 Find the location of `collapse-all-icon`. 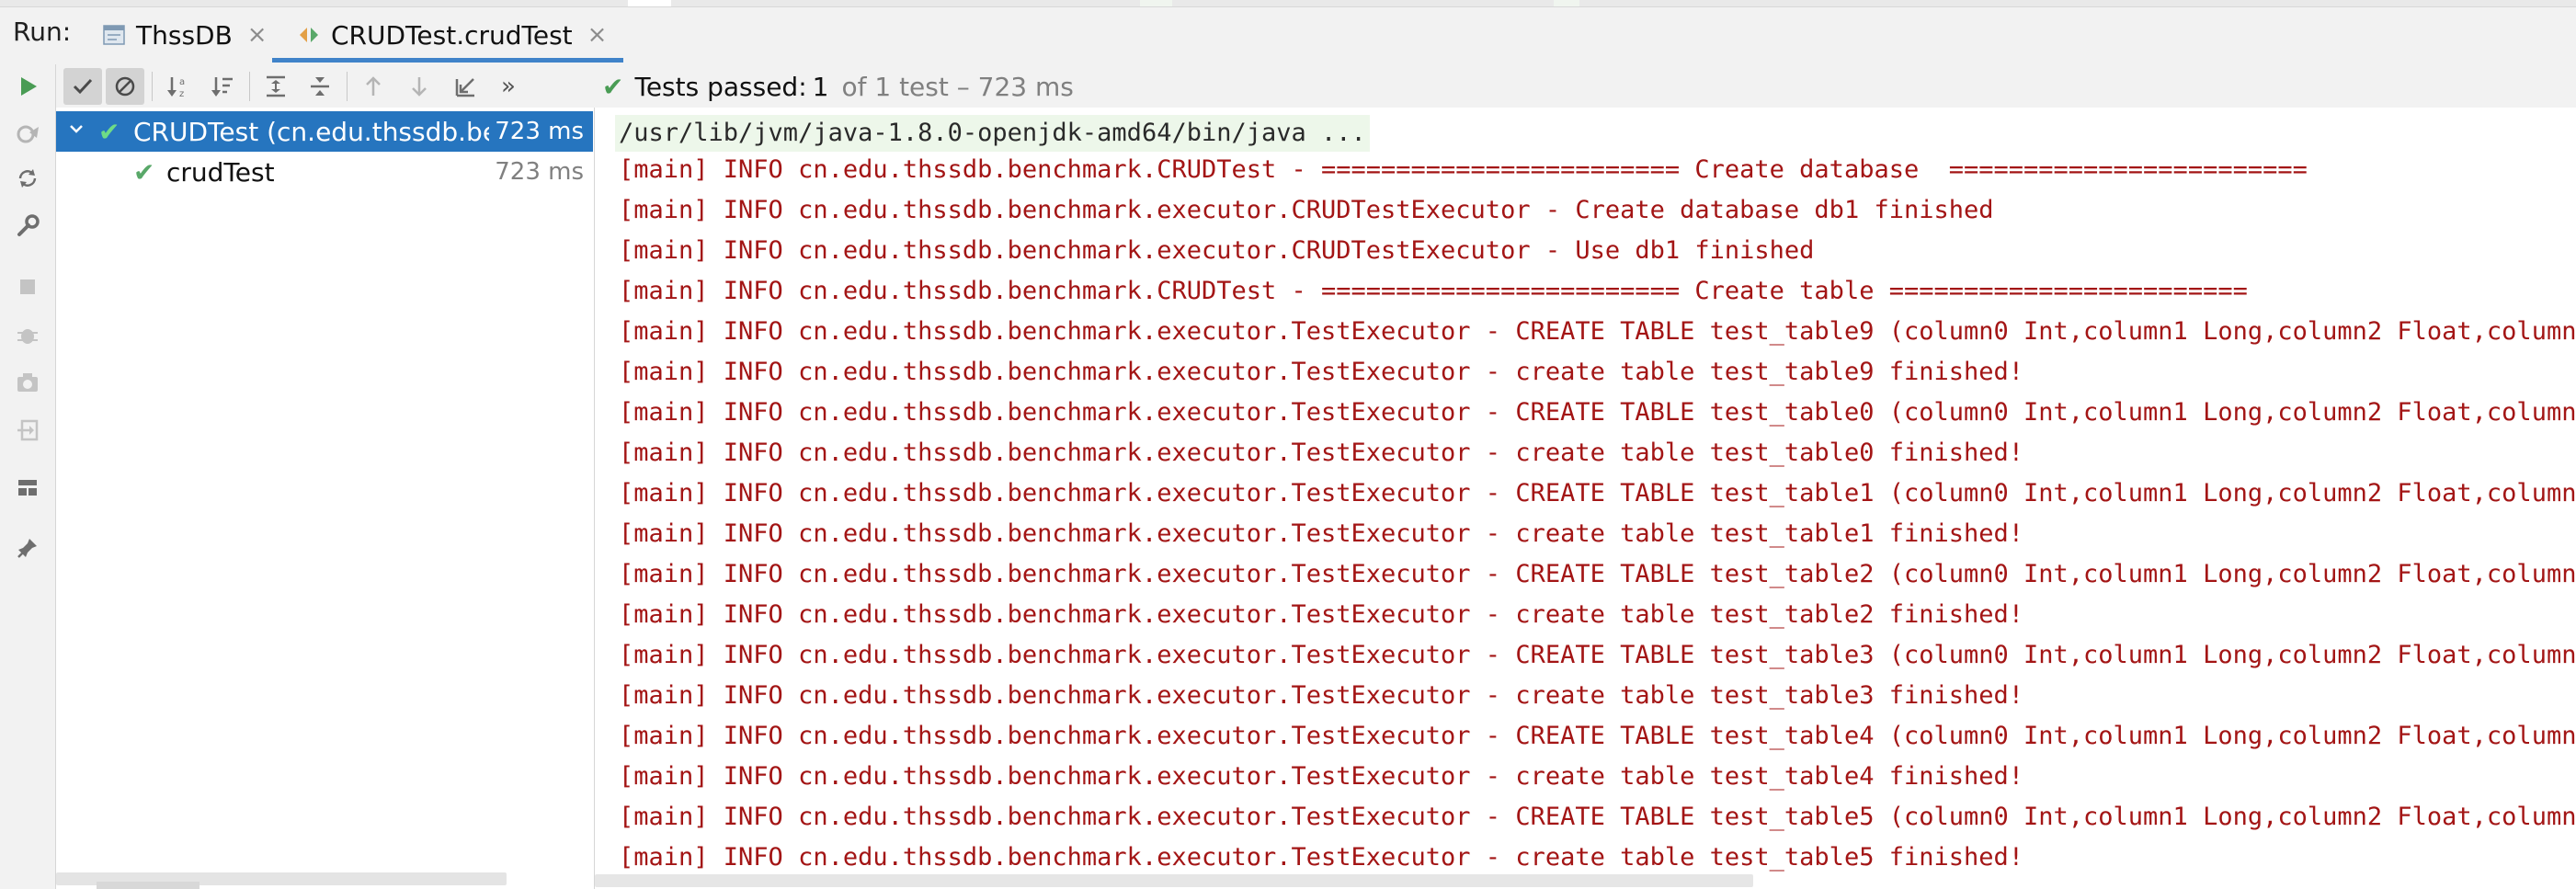

collapse-all-icon is located at coordinates (320, 87).